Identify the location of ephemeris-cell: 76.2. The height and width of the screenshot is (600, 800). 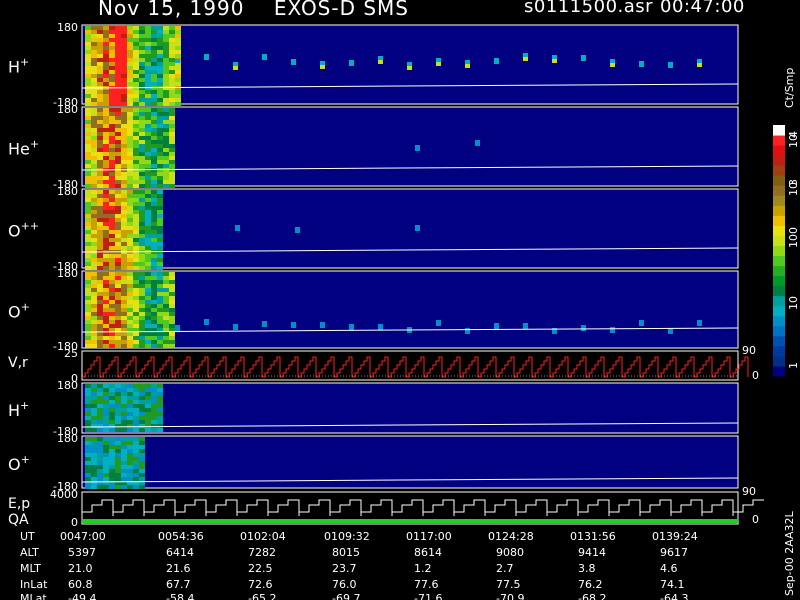
(590, 584).